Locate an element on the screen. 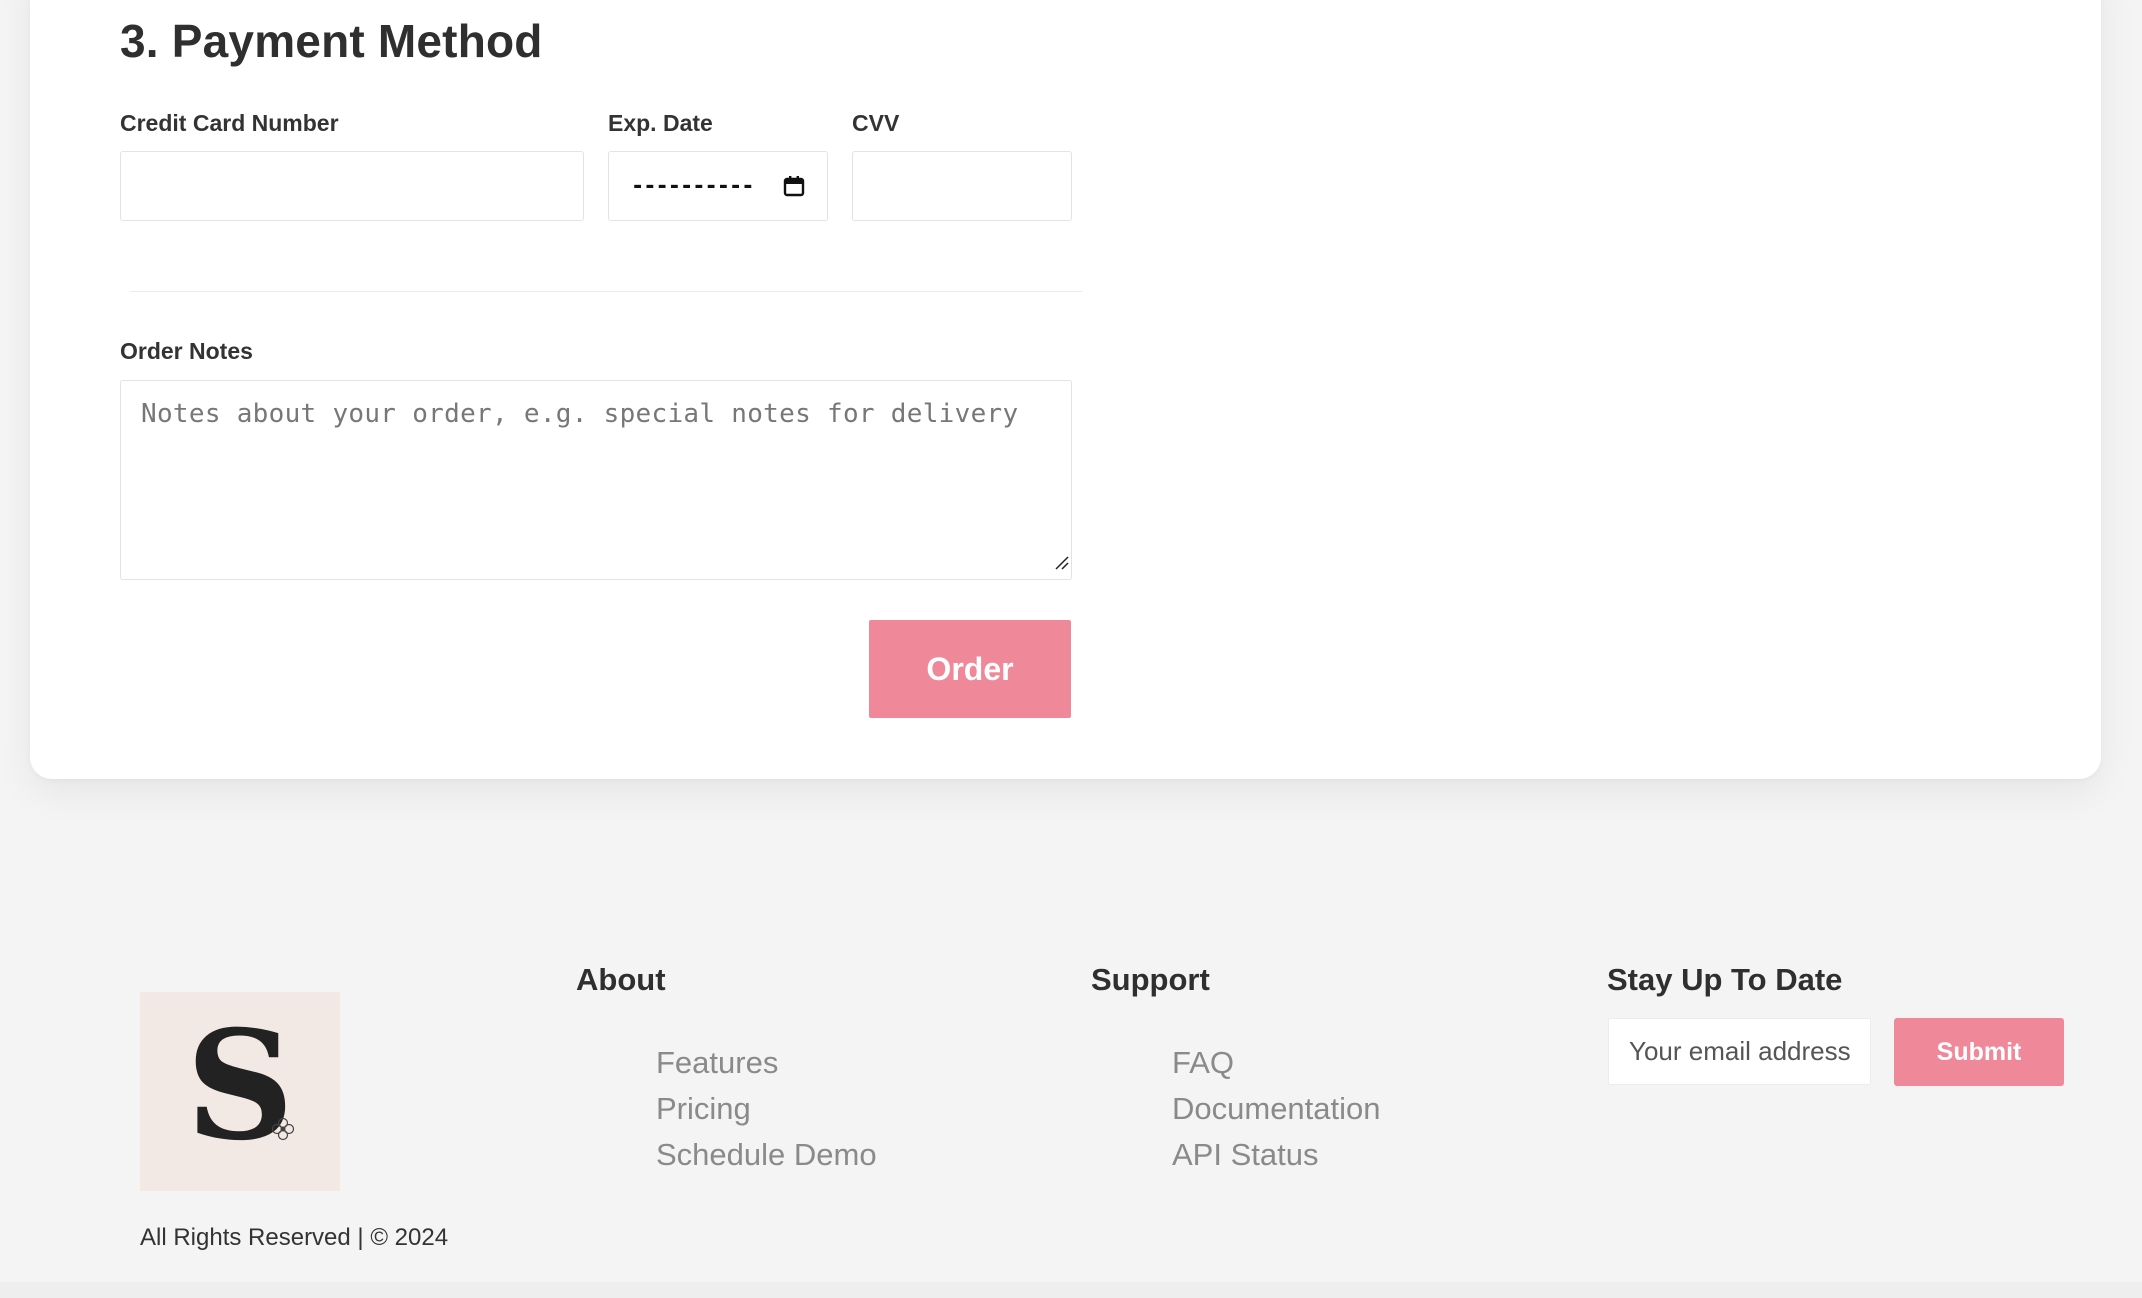  section-divider is located at coordinates (606, 291).